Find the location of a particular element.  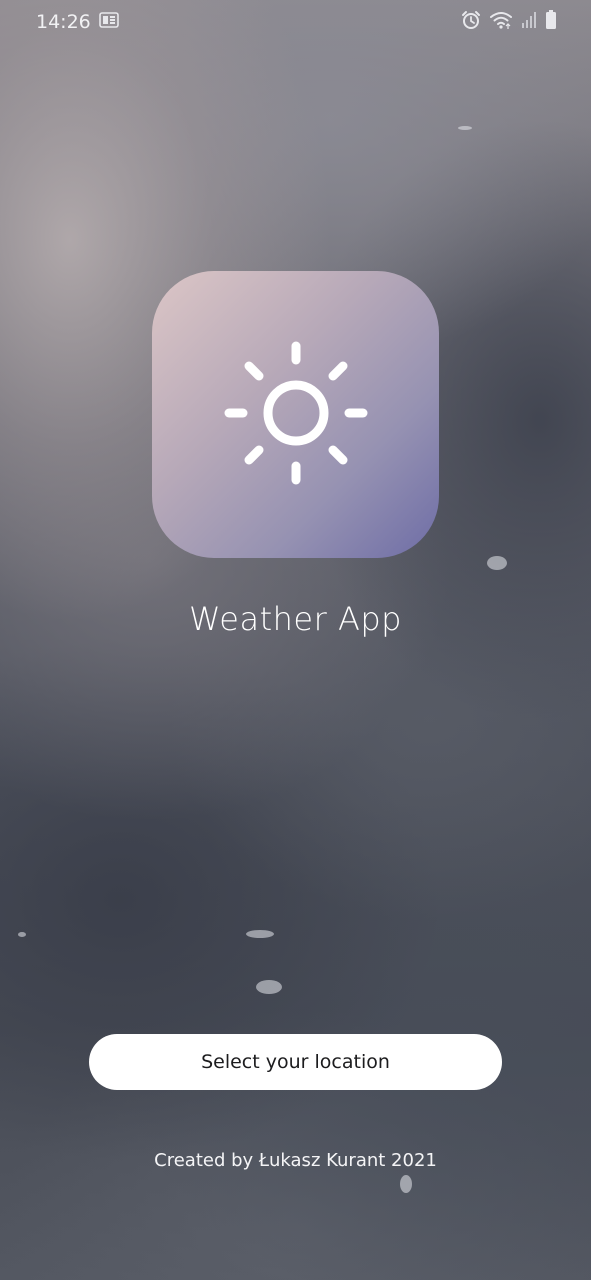

signal-icon is located at coordinates (529, 22).